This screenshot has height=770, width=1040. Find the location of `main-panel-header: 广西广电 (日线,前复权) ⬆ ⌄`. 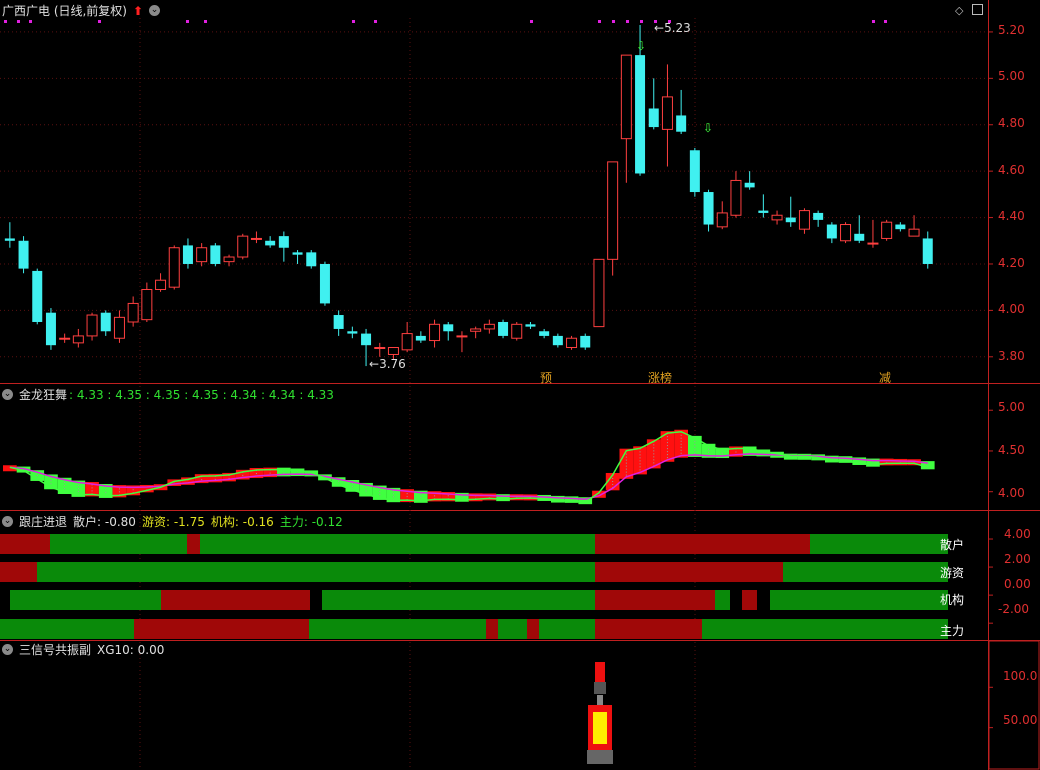

main-panel-header: 广西广电 (日线,前复权) ⬆ ⌄ is located at coordinates (81, 10).